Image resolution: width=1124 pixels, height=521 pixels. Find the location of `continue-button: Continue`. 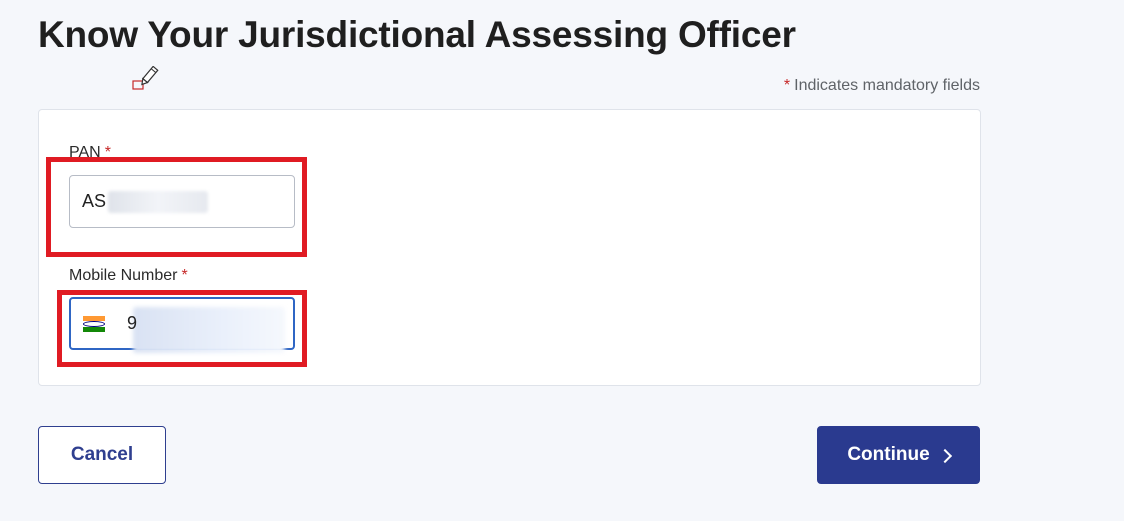

continue-button: Continue is located at coordinates (898, 455).